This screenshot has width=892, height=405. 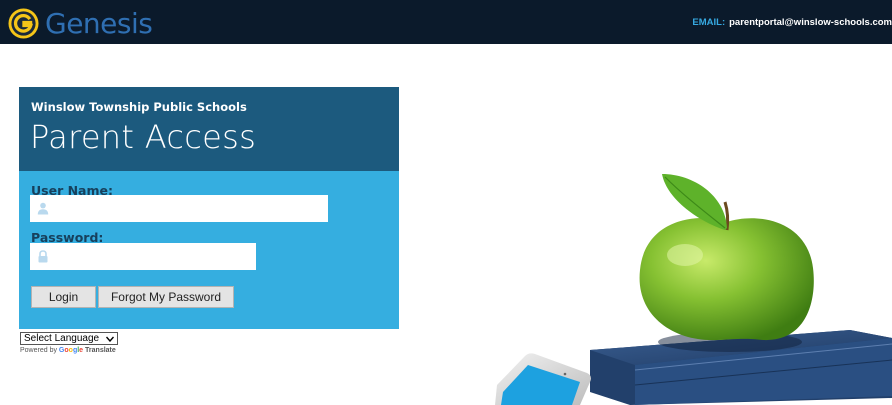 I want to click on language-select-value: Select Language, so click(x=62, y=338).